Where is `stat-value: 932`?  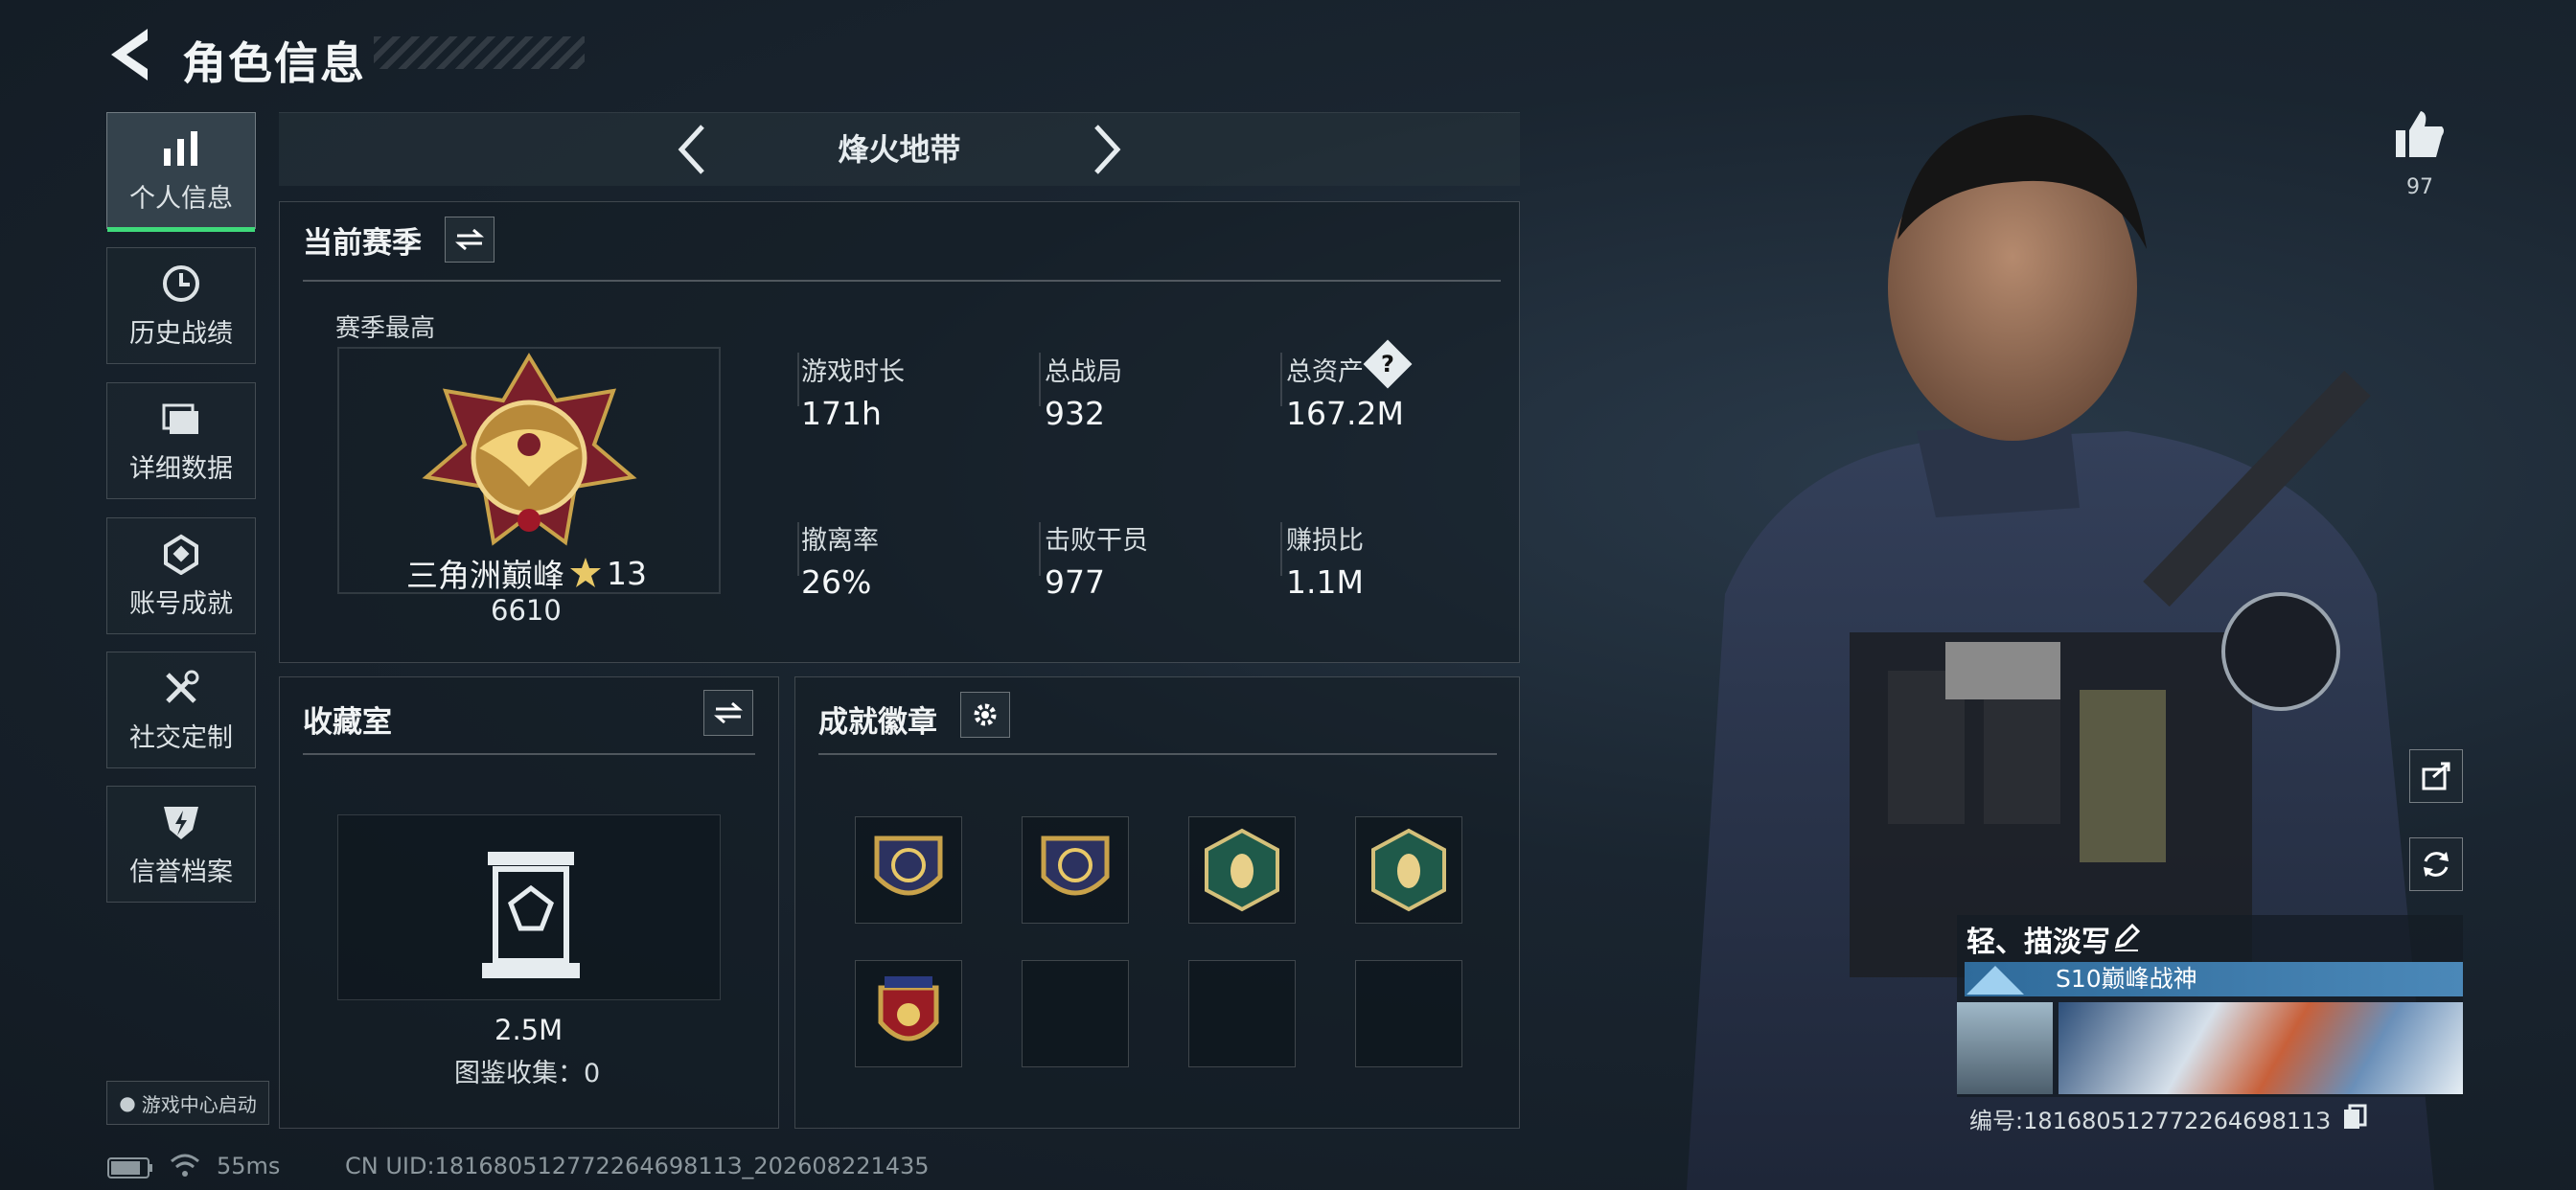
stat-value: 932 is located at coordinates (1075, 413).